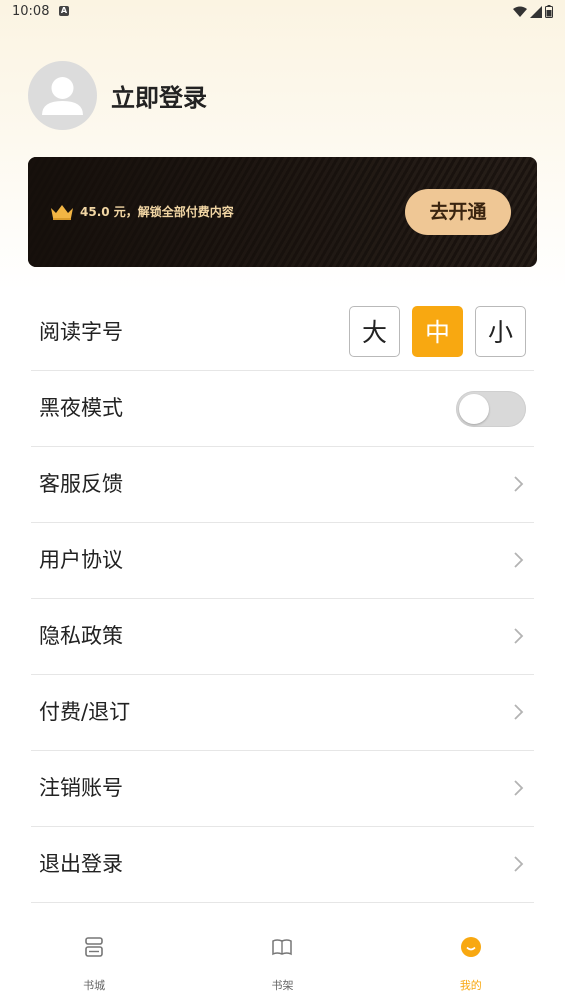 This screenshot has height=1004, width=565. What do you see at coordinates (282, 947) in the screenshot?
I see `bookshelf-icon` at bounding box center [282, 947].